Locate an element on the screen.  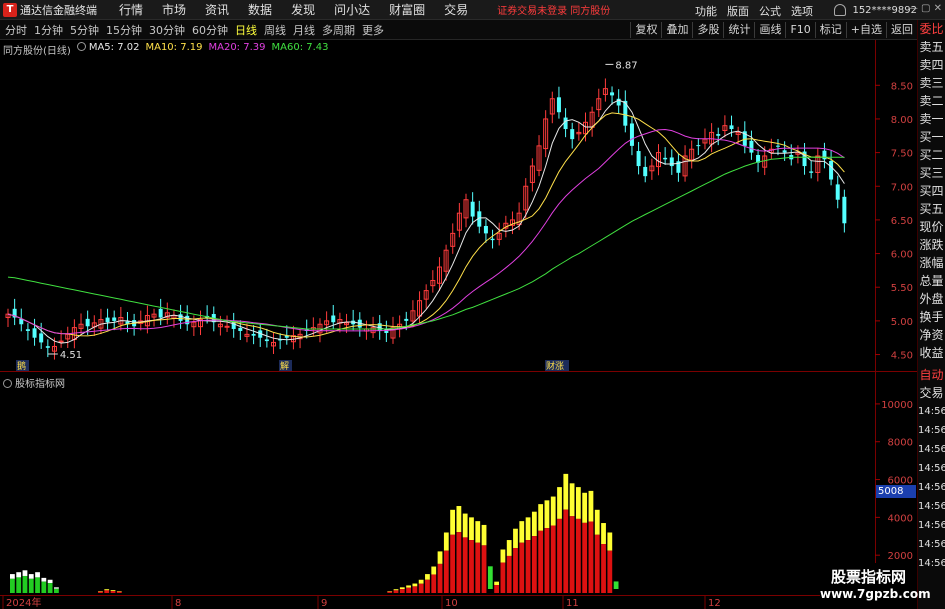
panel-item: 买四 is located at coordinates (931, 191).